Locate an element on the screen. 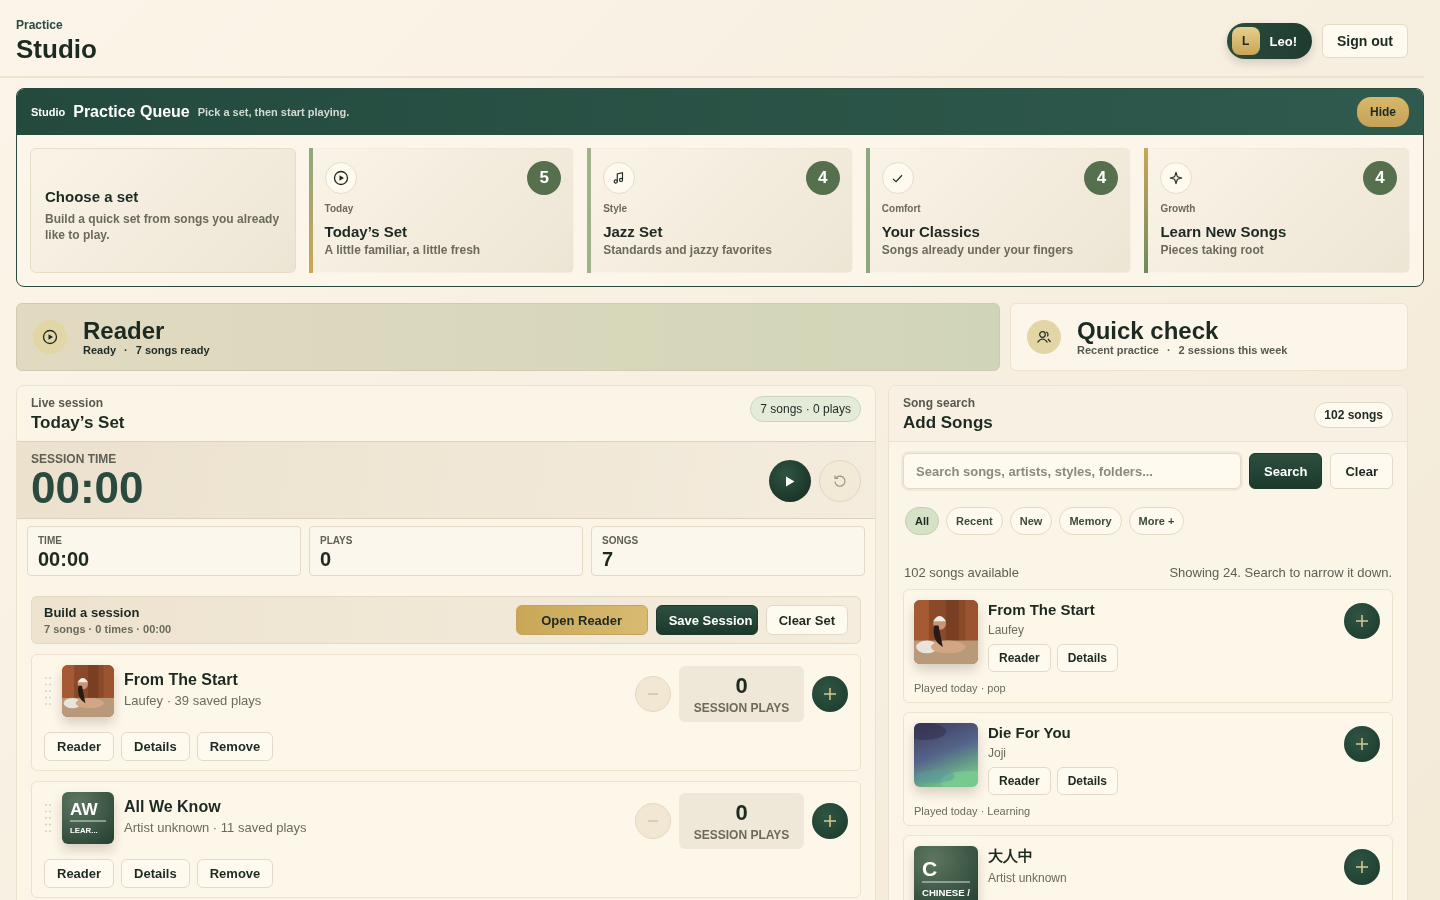  timer-value: 00:00 is located at coordinates (87, 488).